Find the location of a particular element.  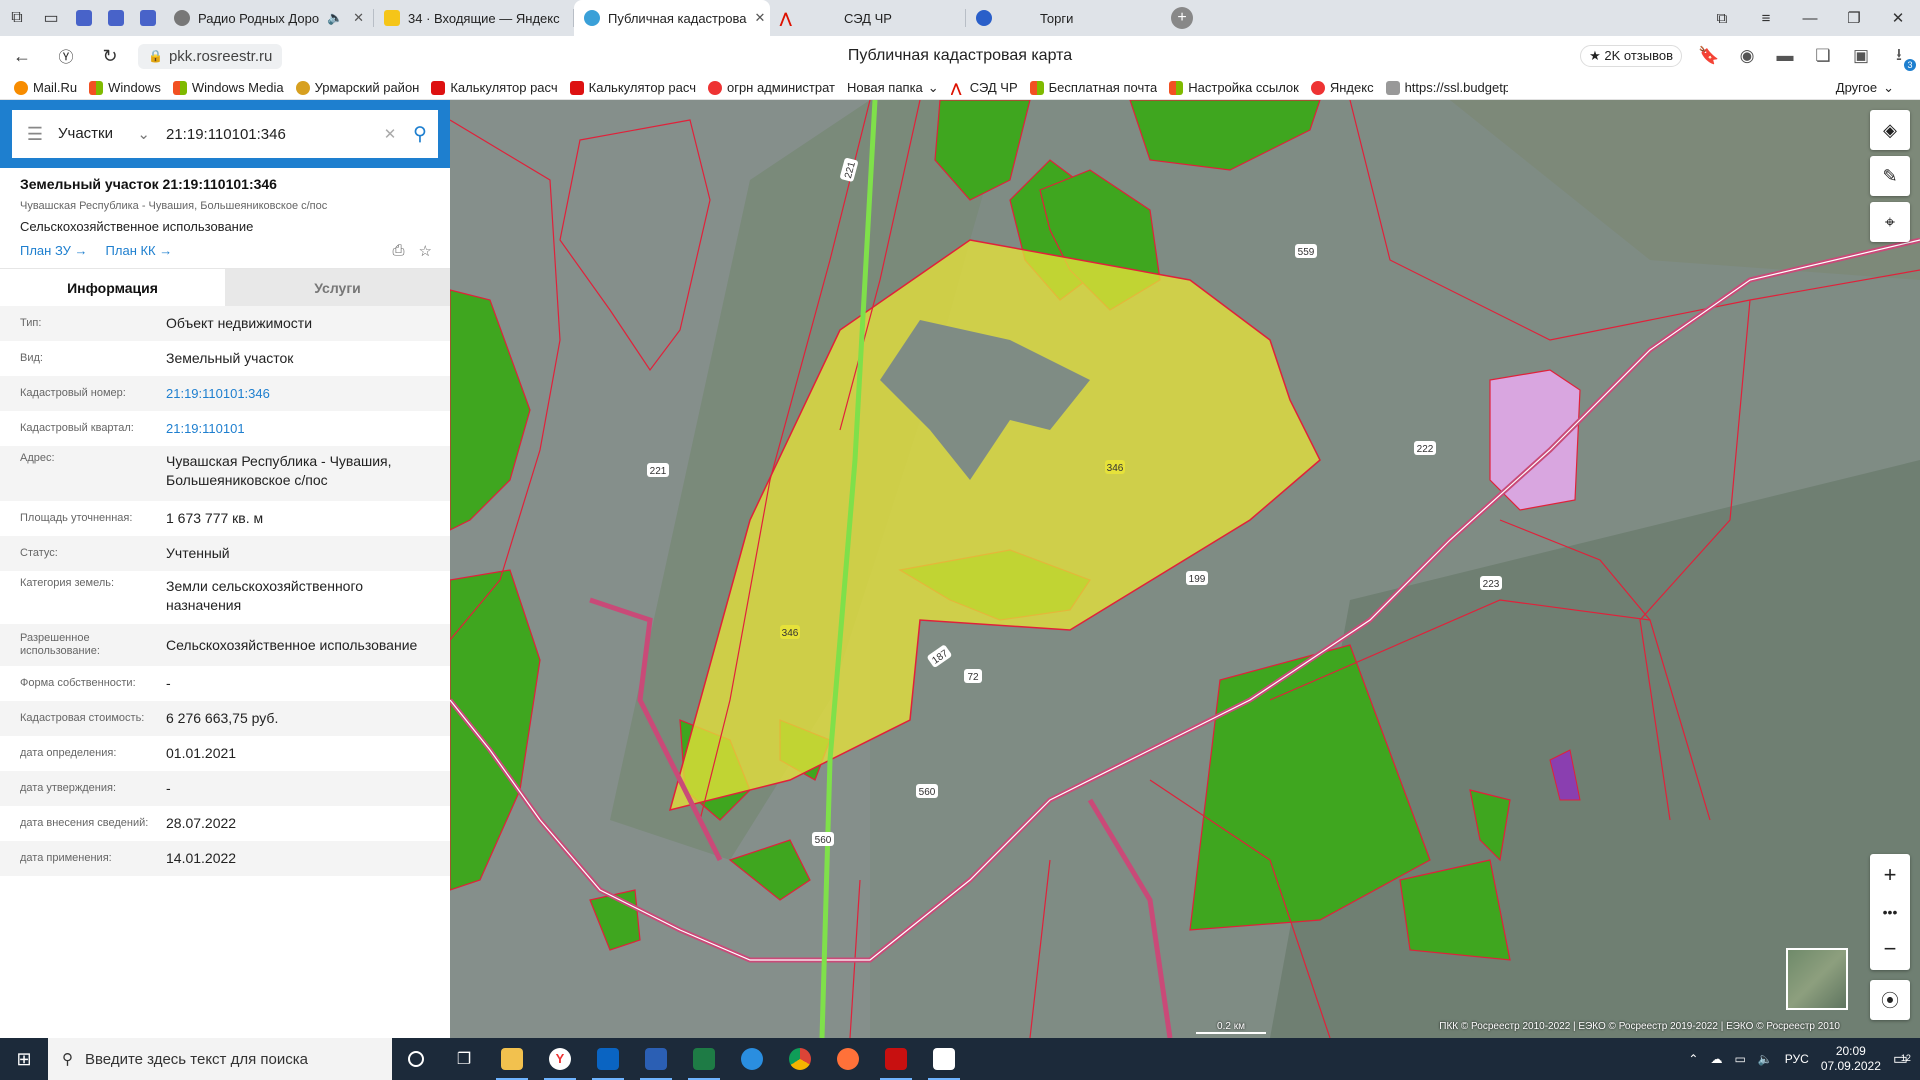

restore-icon: ❐ is located at coordinates (1854, 18).